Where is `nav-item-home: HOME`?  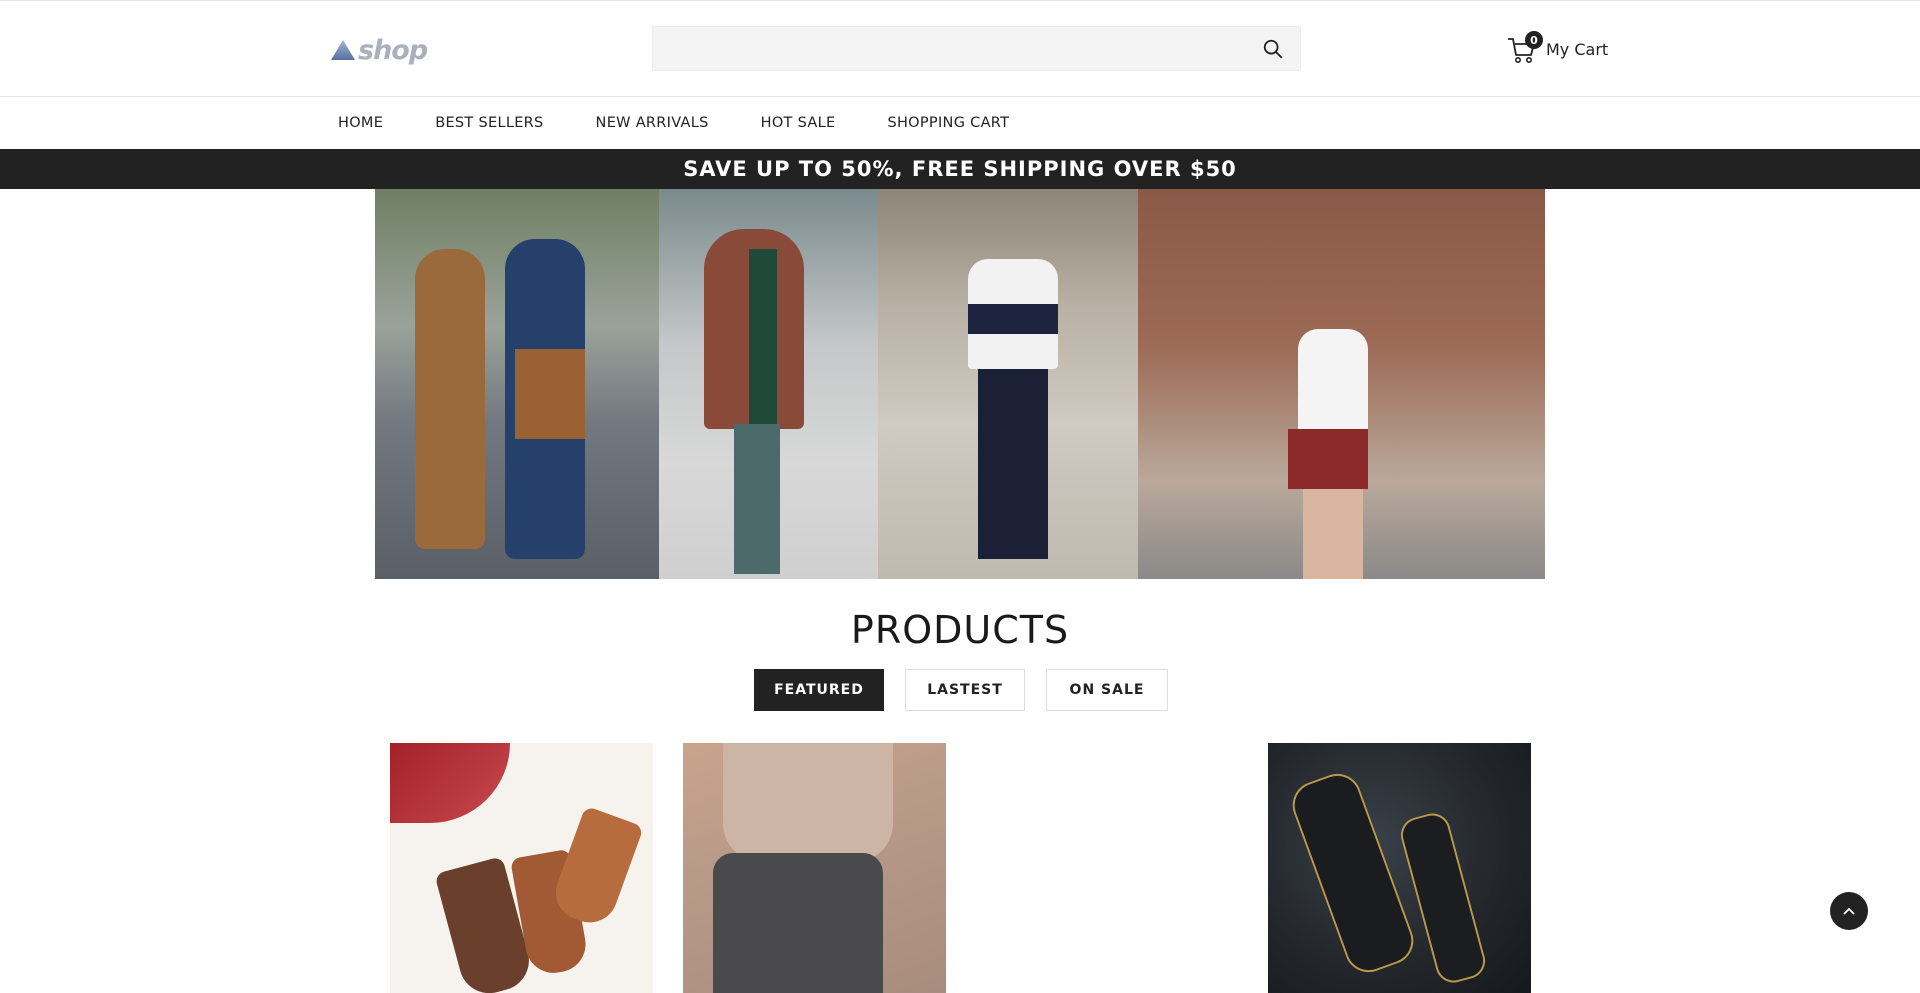 nav-item-home: HOME is located at coordinates (360, 123).